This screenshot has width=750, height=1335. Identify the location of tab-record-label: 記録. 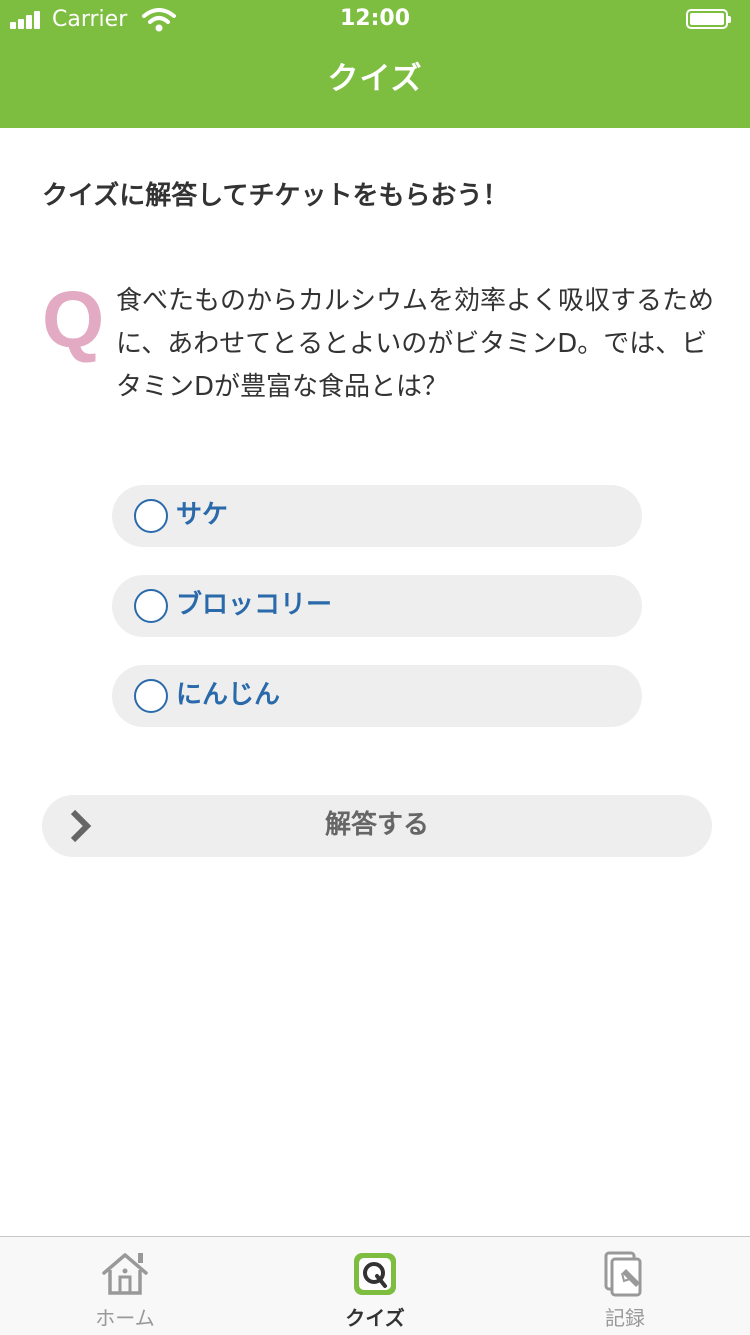
(625, 1318).